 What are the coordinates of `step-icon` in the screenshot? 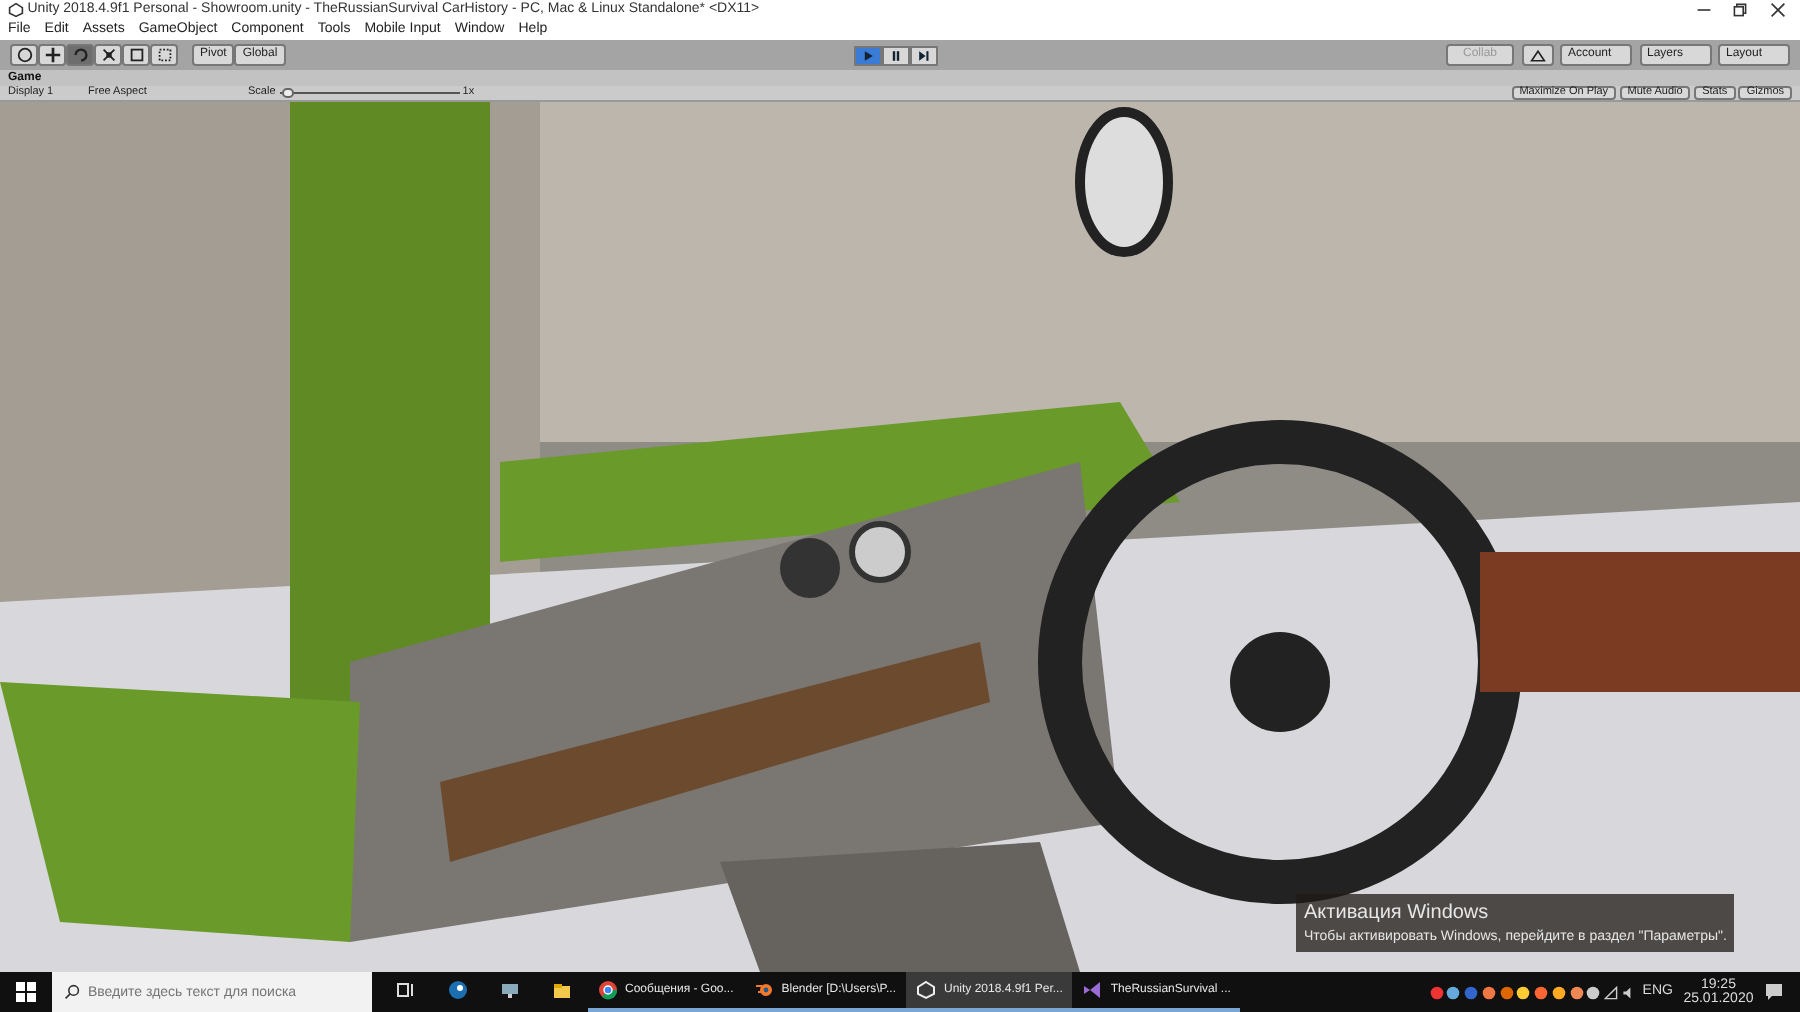 It's located at (924, 55).